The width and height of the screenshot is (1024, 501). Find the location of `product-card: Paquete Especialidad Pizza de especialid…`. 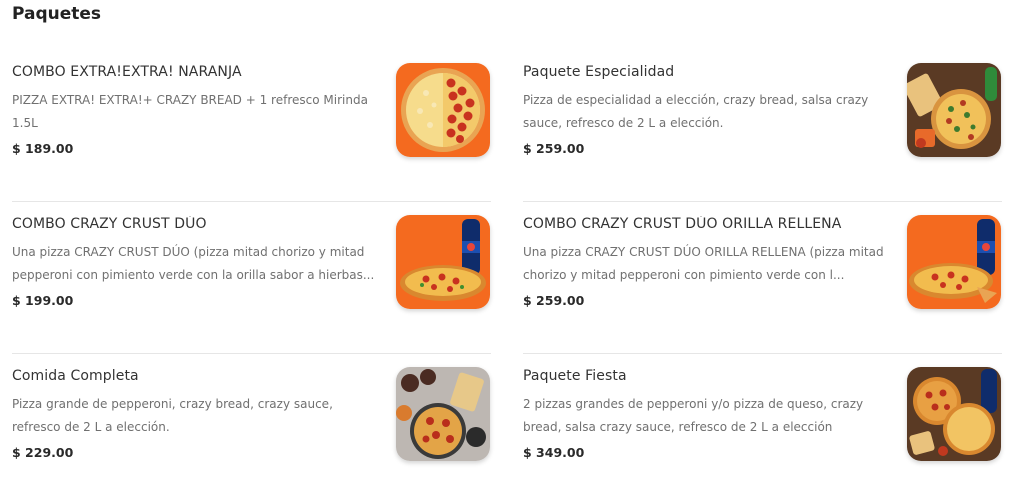

product-card: Paquete Especialidad Pizza de especialid… is located at coordinates (762, 126).